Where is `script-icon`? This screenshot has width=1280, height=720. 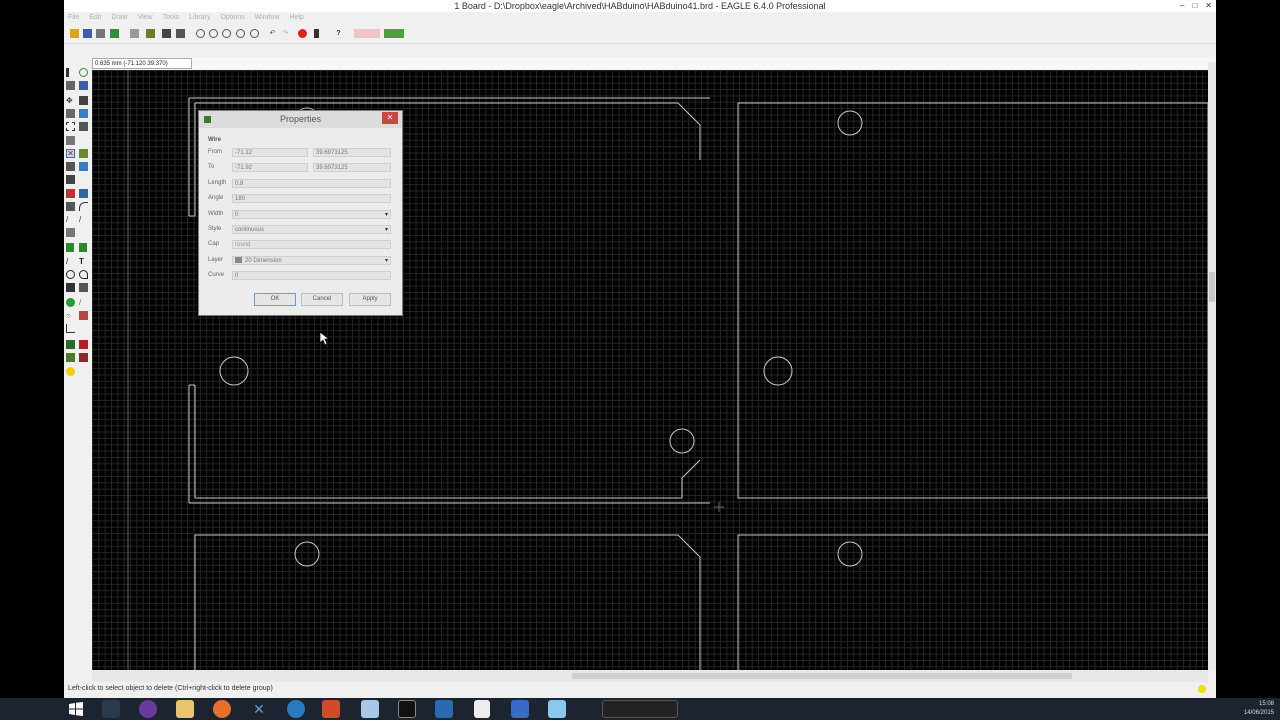 script-icon is located at coordinates (166, 33).